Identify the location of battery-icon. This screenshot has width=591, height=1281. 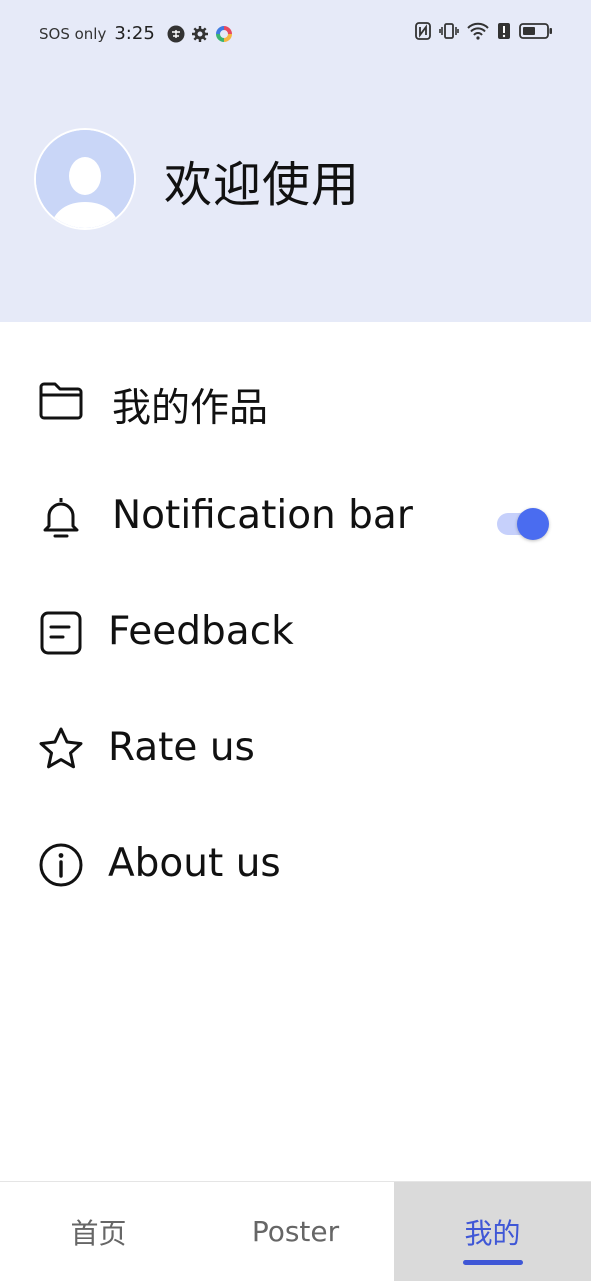
(536, 31).